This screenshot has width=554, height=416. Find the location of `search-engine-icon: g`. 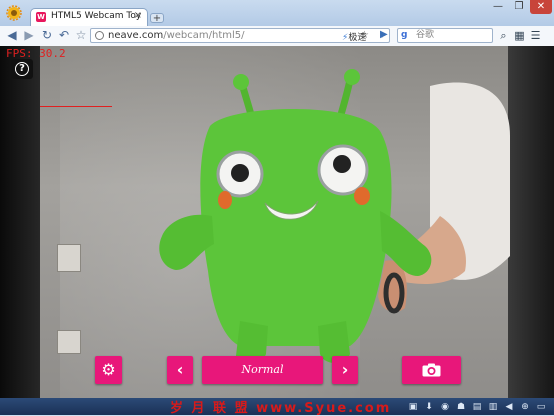

search-engine-icon: g is located at coordinates (404, 35).